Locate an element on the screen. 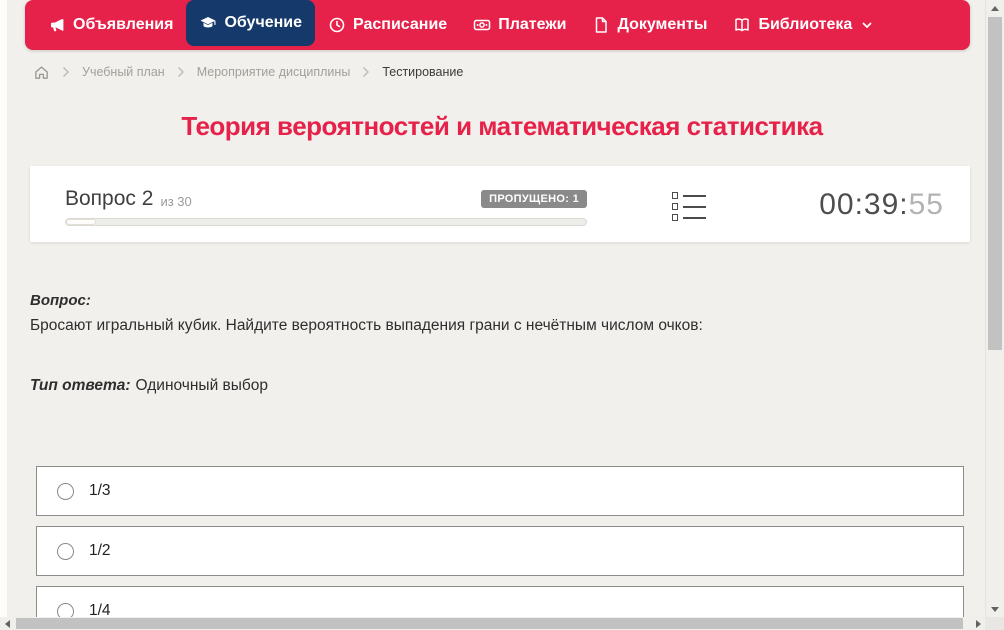 The width and height of the screenshot is (1004, 630). nav-item-learning: Обучение is located at coordinates (251, 23).